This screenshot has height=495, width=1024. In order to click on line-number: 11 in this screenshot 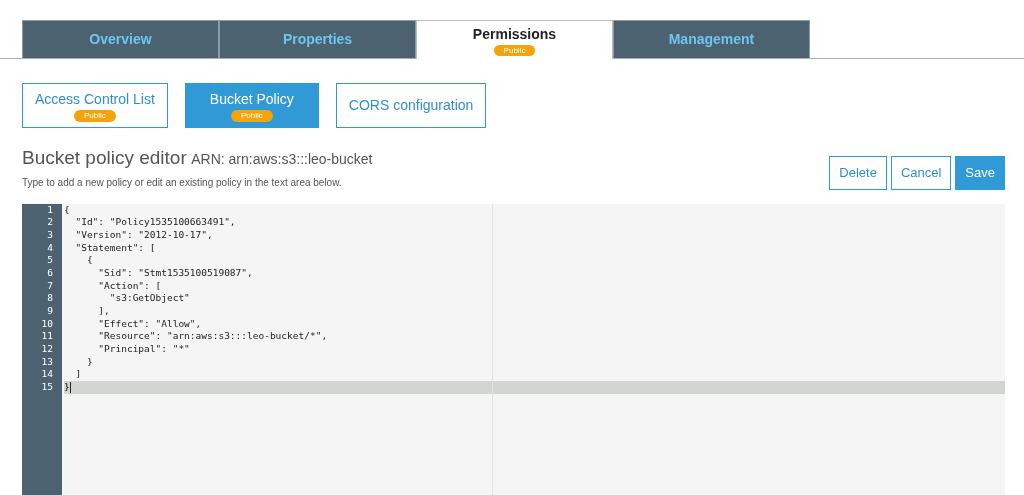, I will do `click(47, 337)`.